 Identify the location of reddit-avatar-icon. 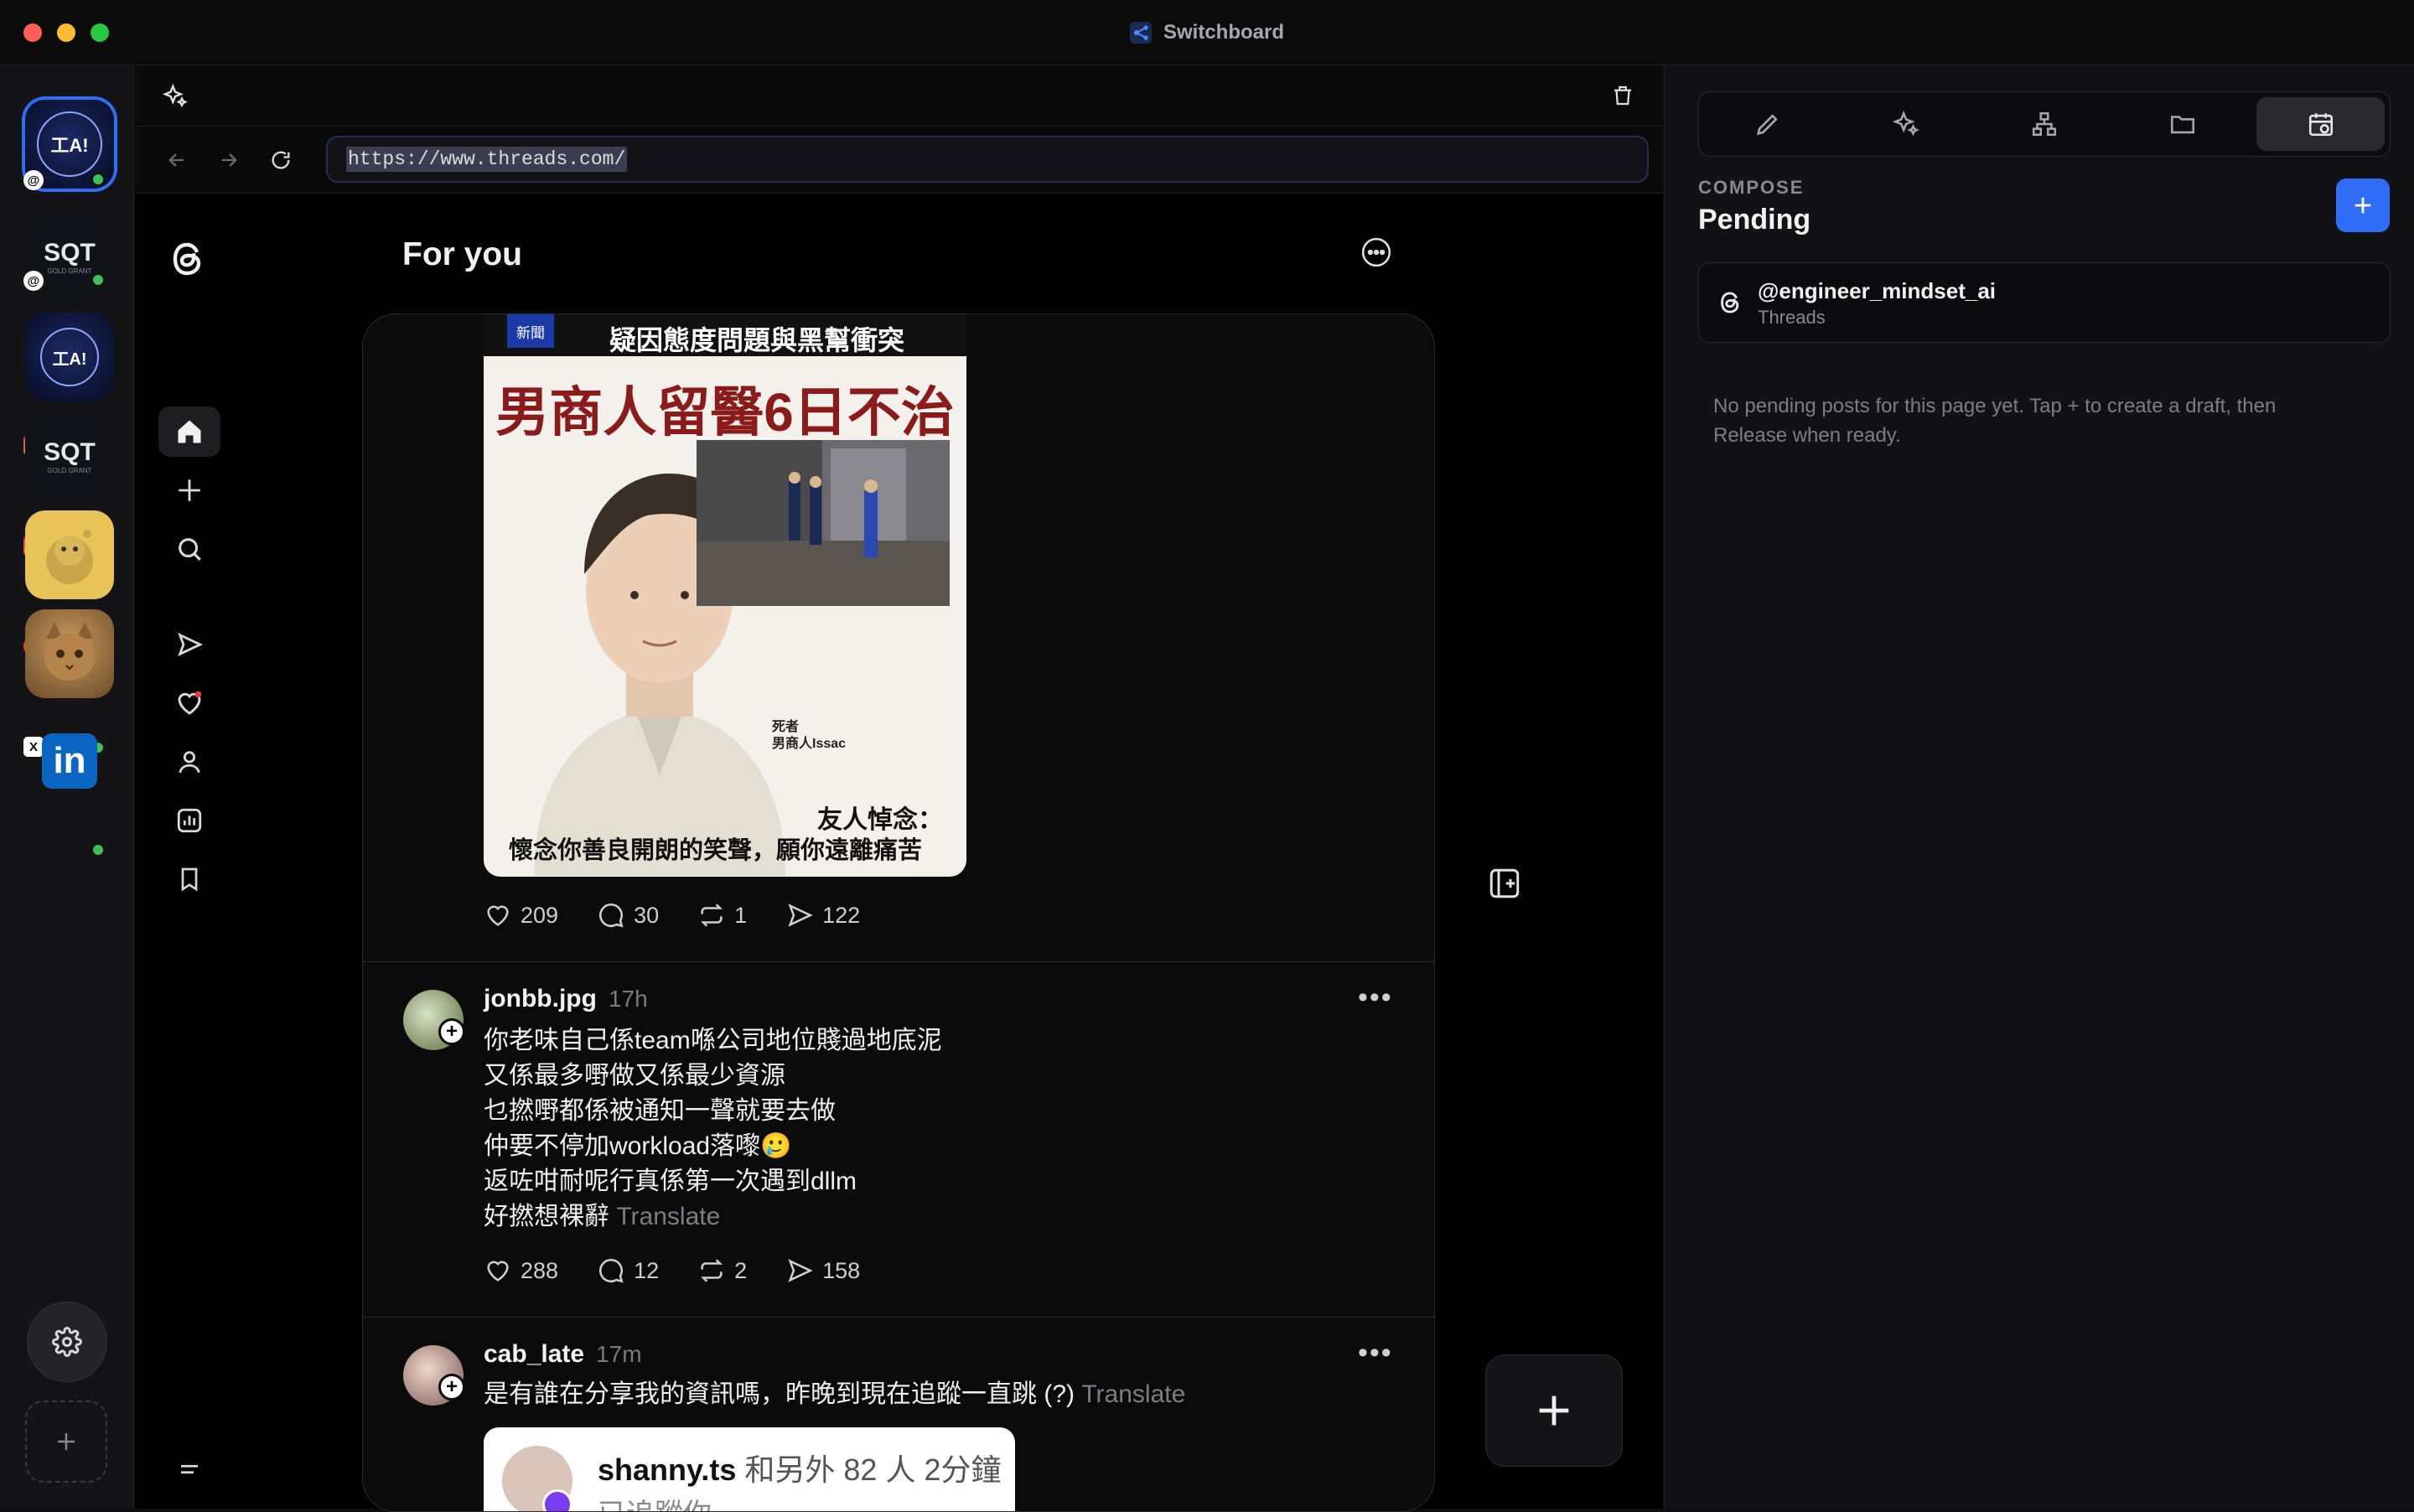
(70, 554).